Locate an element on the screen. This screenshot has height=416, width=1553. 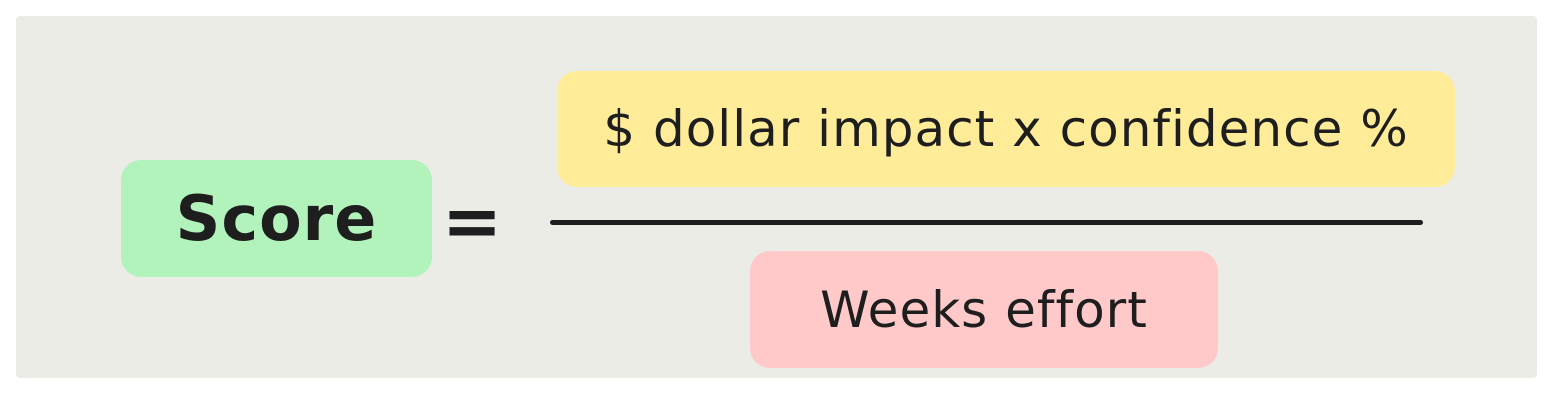
denominator-box: Weeks effort is located at coordinates (984, 309).